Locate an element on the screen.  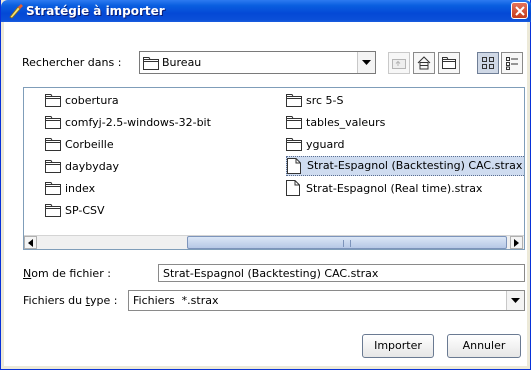
scroll-left-button is located at coordinates (30, 242).